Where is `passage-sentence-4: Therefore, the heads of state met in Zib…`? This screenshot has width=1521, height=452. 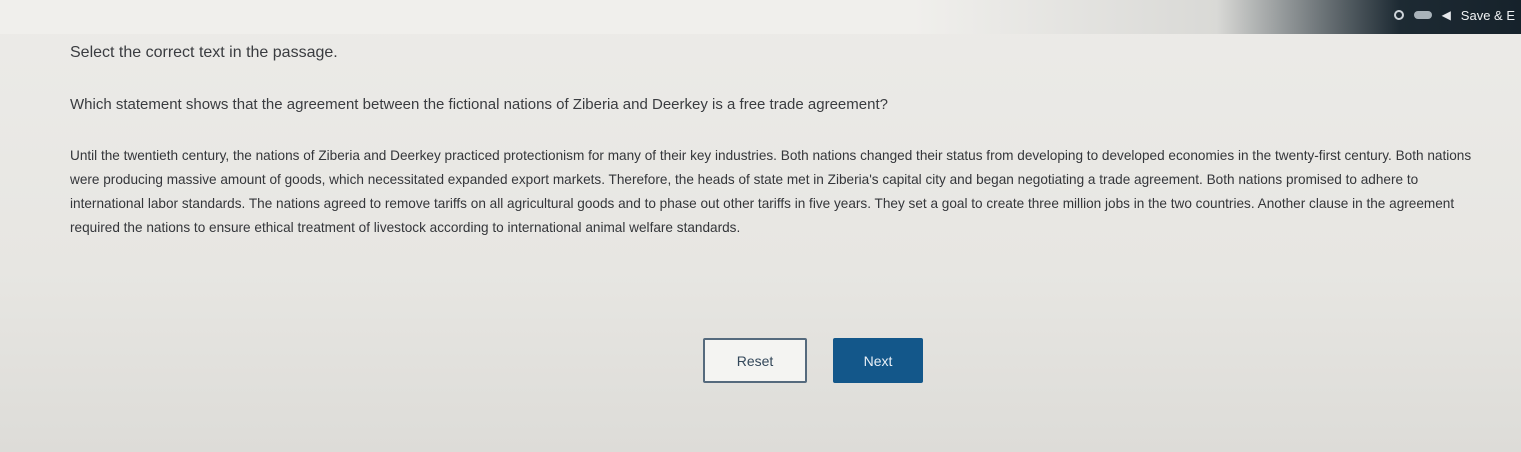
passage-sentence-4: Therefore, the heads of state met in Zib… is located at coordinates (906, 179).